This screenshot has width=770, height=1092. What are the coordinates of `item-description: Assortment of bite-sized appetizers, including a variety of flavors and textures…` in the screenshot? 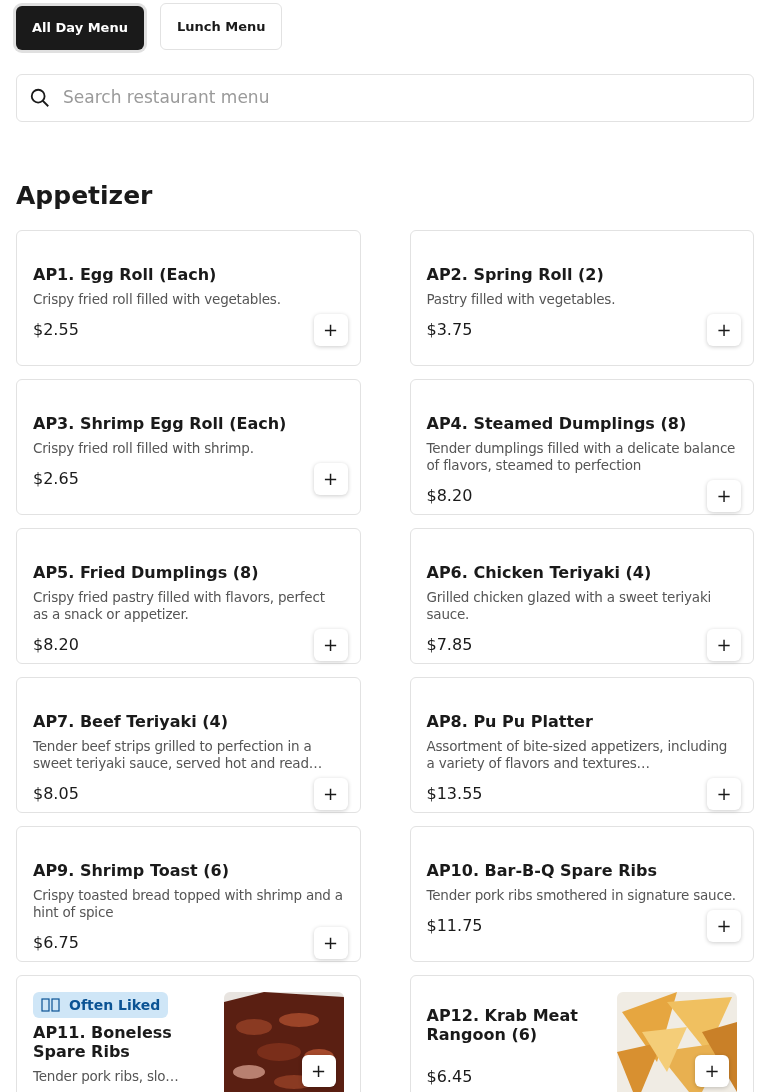 It's located at (577, 755).